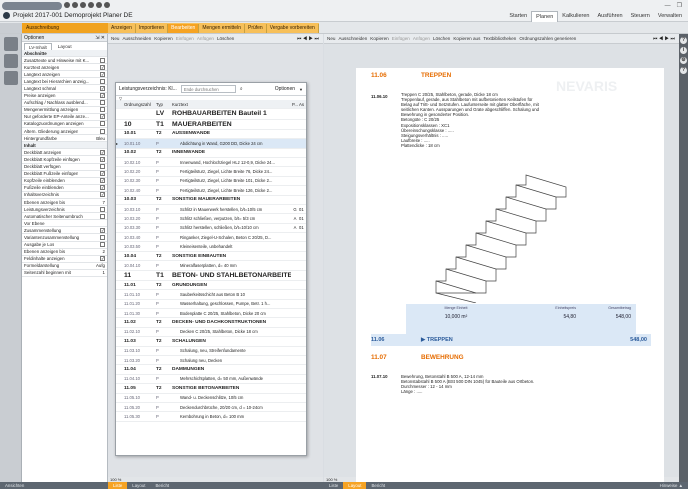 Image resolution: width=688 pixels, height=489 pixels. What do you see at coordinates (211, 276) in the screenshot?
I see `table-row: 11 T1 BETON- UND STAHLBETONARBEITEN` at bounding box center [211, 276].